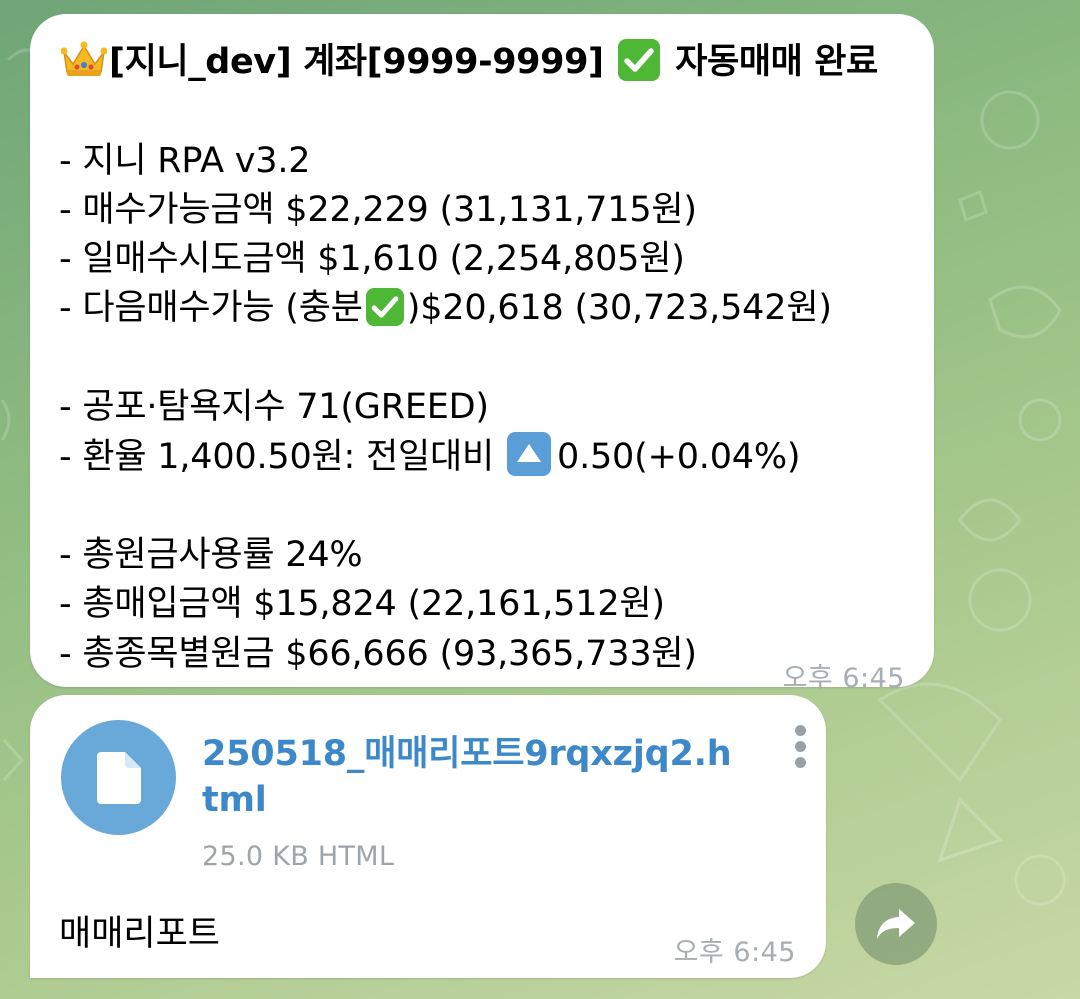 This screenshot has height=999, width=1080. I want to click on message-title: [지니_dev] 계좌[9999-9999] 자동매매 완료, so click(486, 62).